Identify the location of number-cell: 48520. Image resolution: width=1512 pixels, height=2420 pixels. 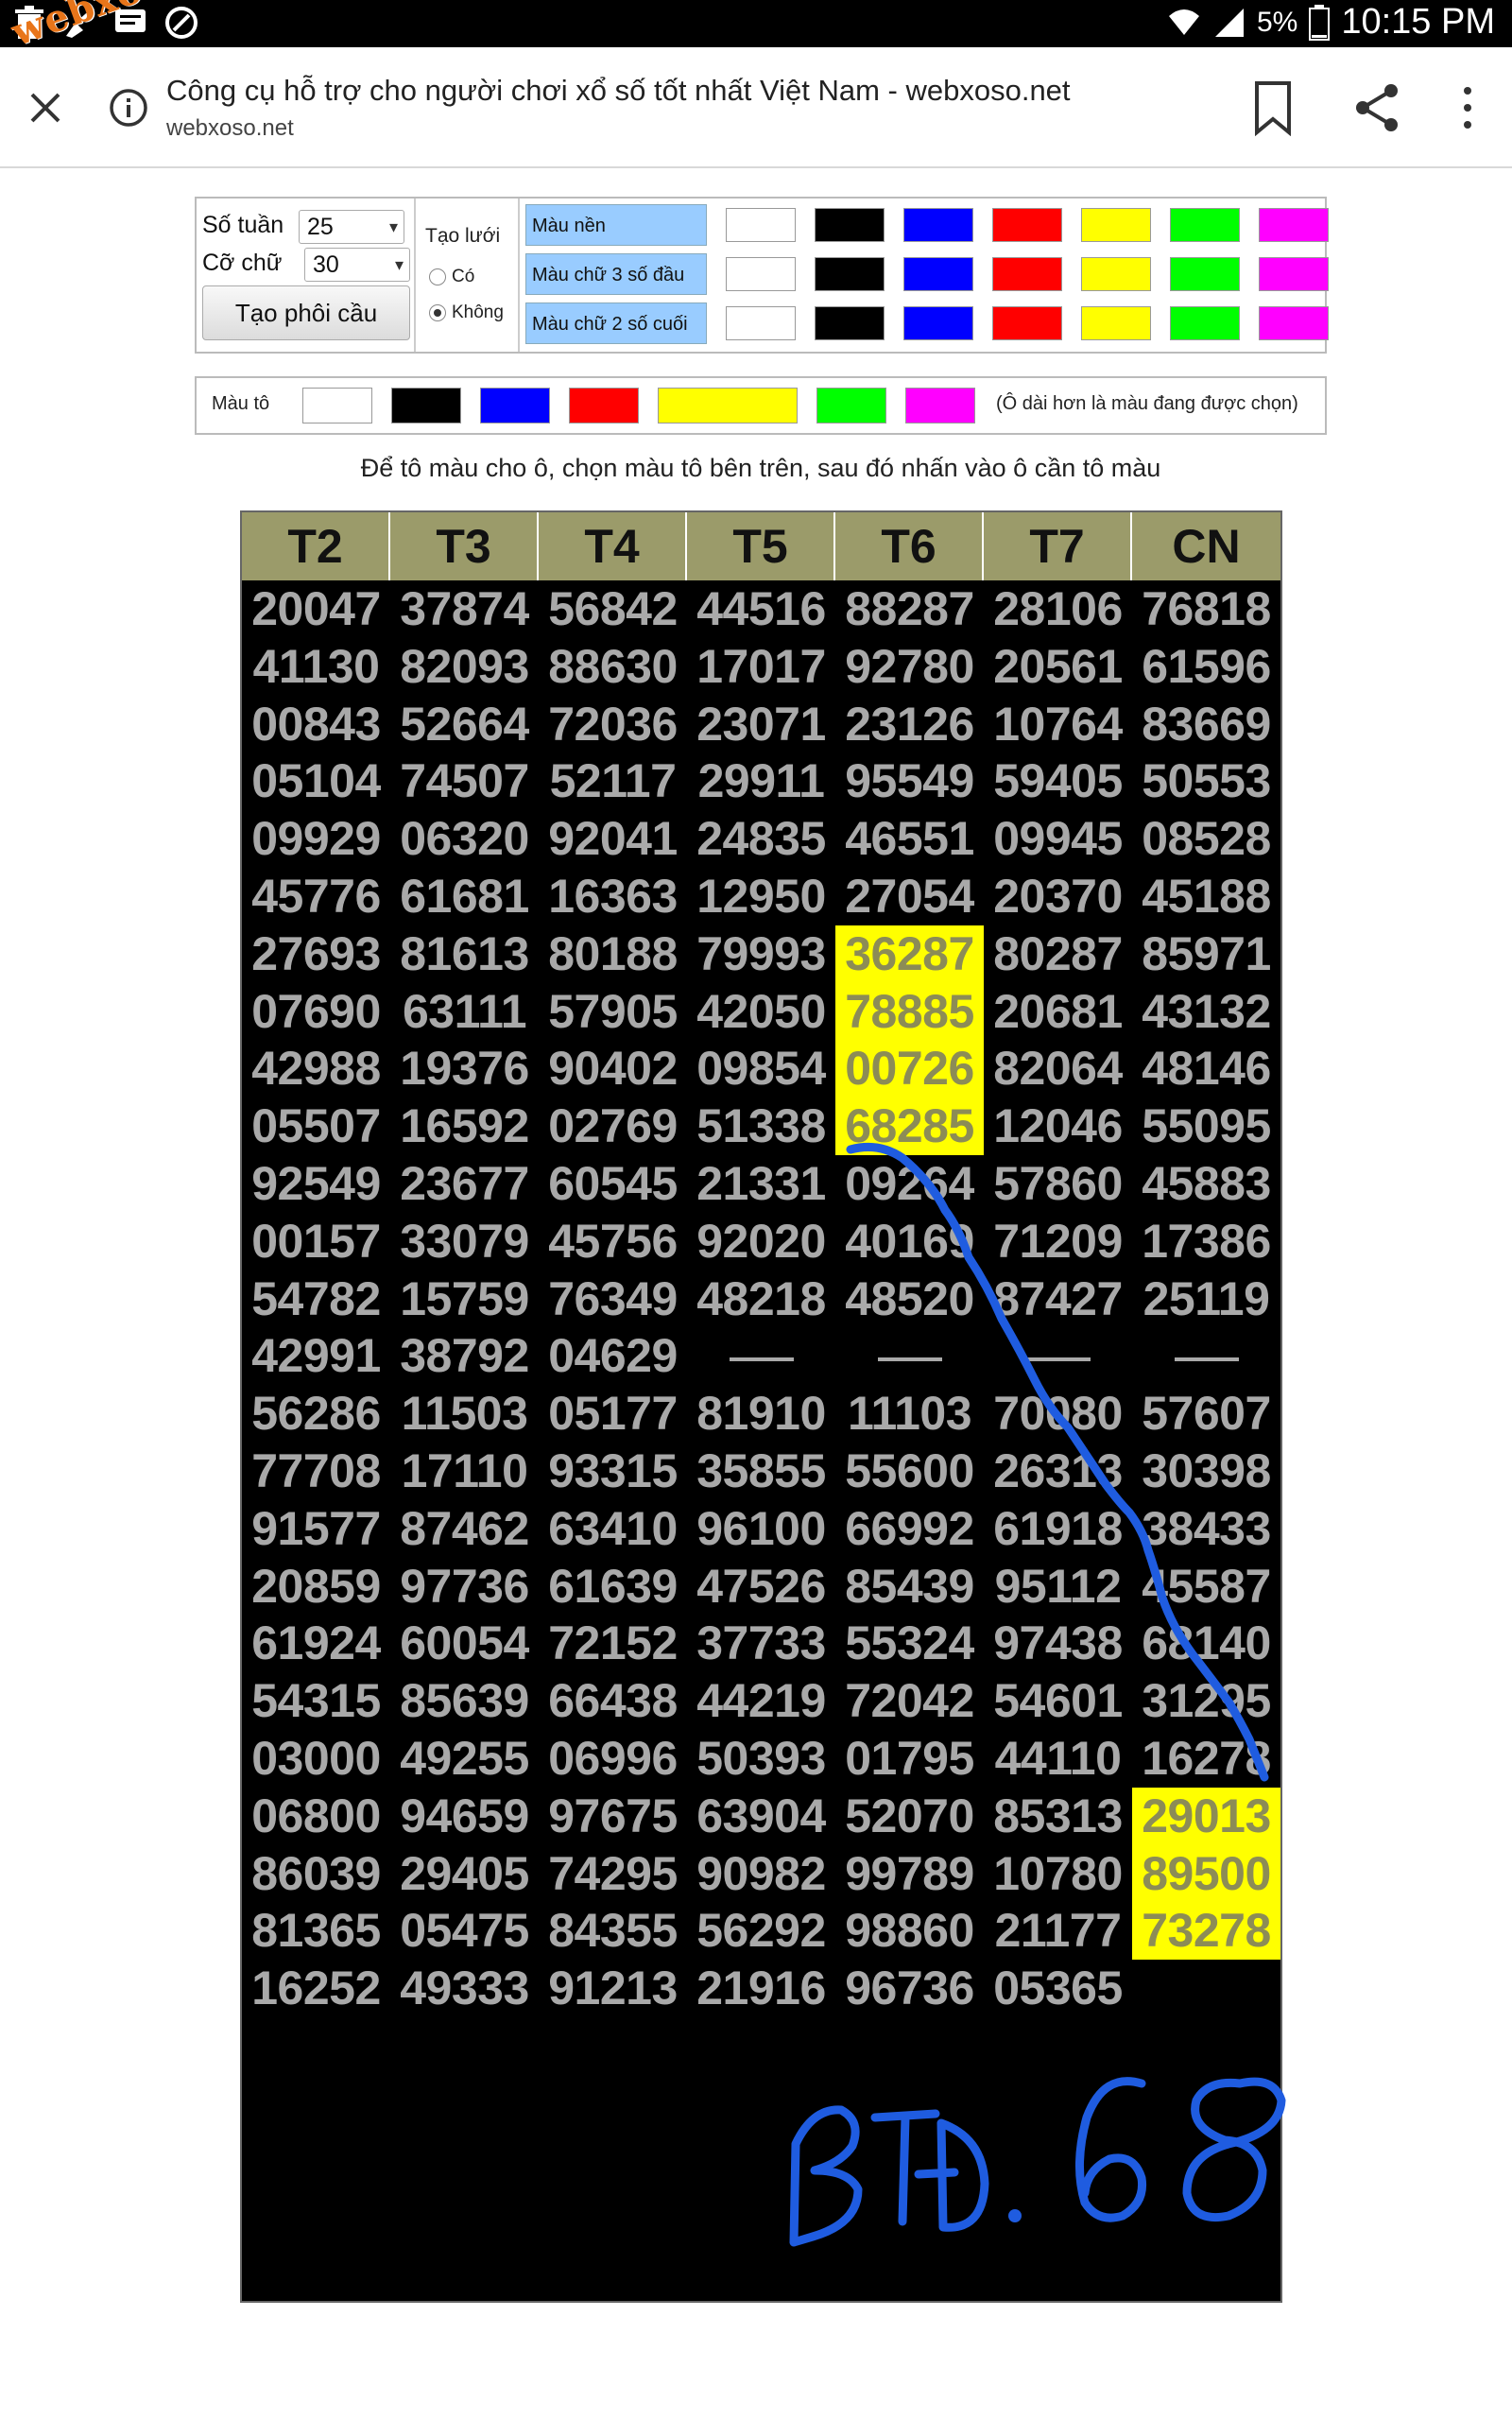
(909, 1299).